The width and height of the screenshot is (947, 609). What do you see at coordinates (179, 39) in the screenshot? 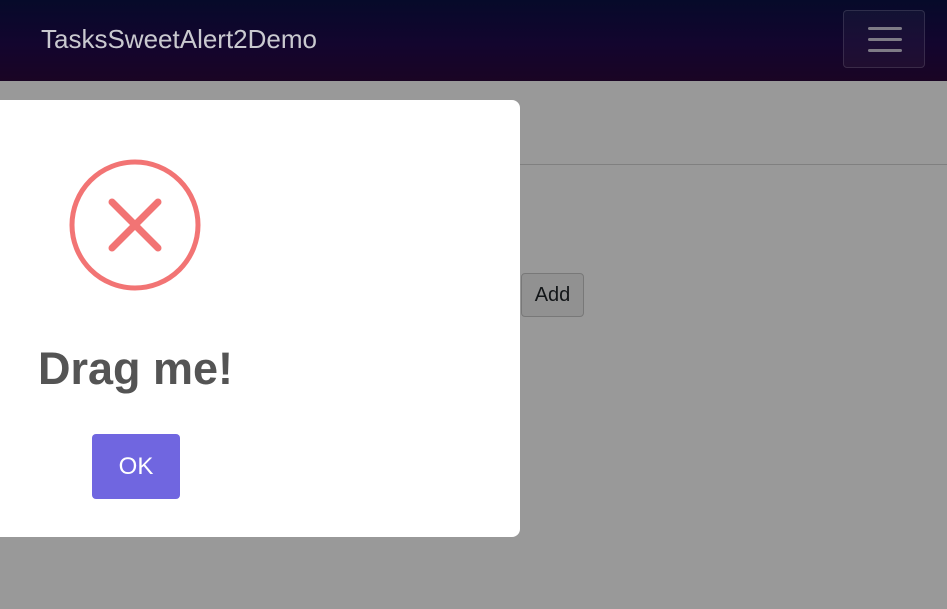
I see `navbar-brand: TasksSweetAlert2Demo` at bounding box center [179, 39].